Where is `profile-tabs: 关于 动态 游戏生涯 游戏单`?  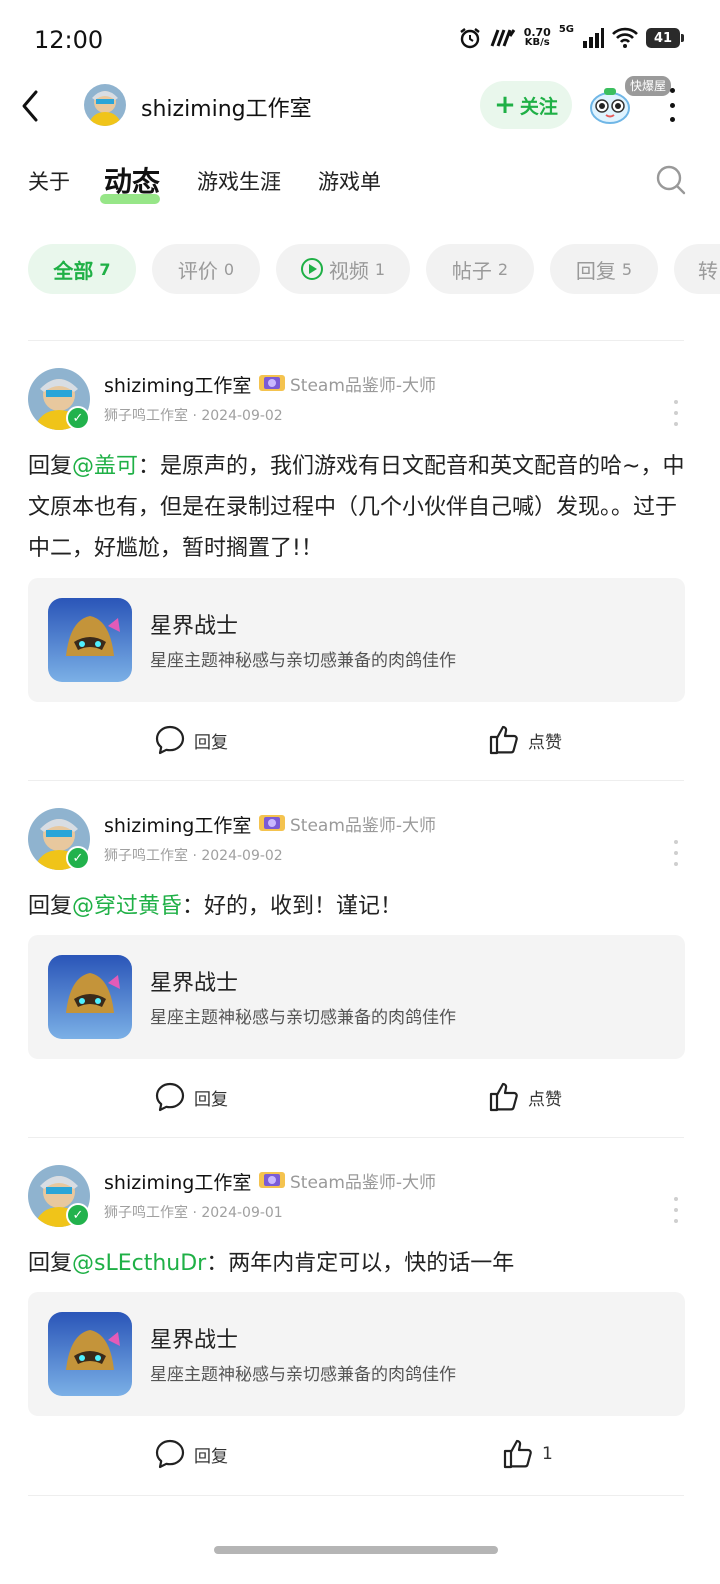 profile-tabs: 关于 动态 游戏生涯 游戏单 is located at coordinates (360, 183).